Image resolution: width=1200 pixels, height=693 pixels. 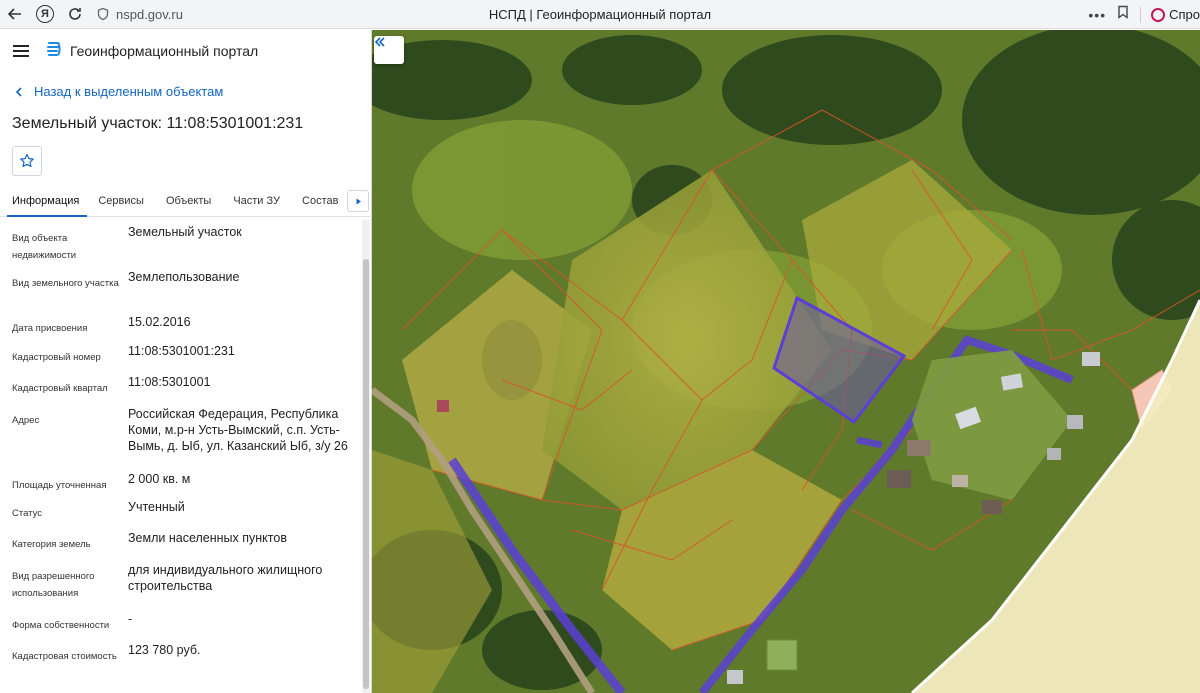 I want to click on info-value: Земли населенных пунктов, so click(x=207, y=538).